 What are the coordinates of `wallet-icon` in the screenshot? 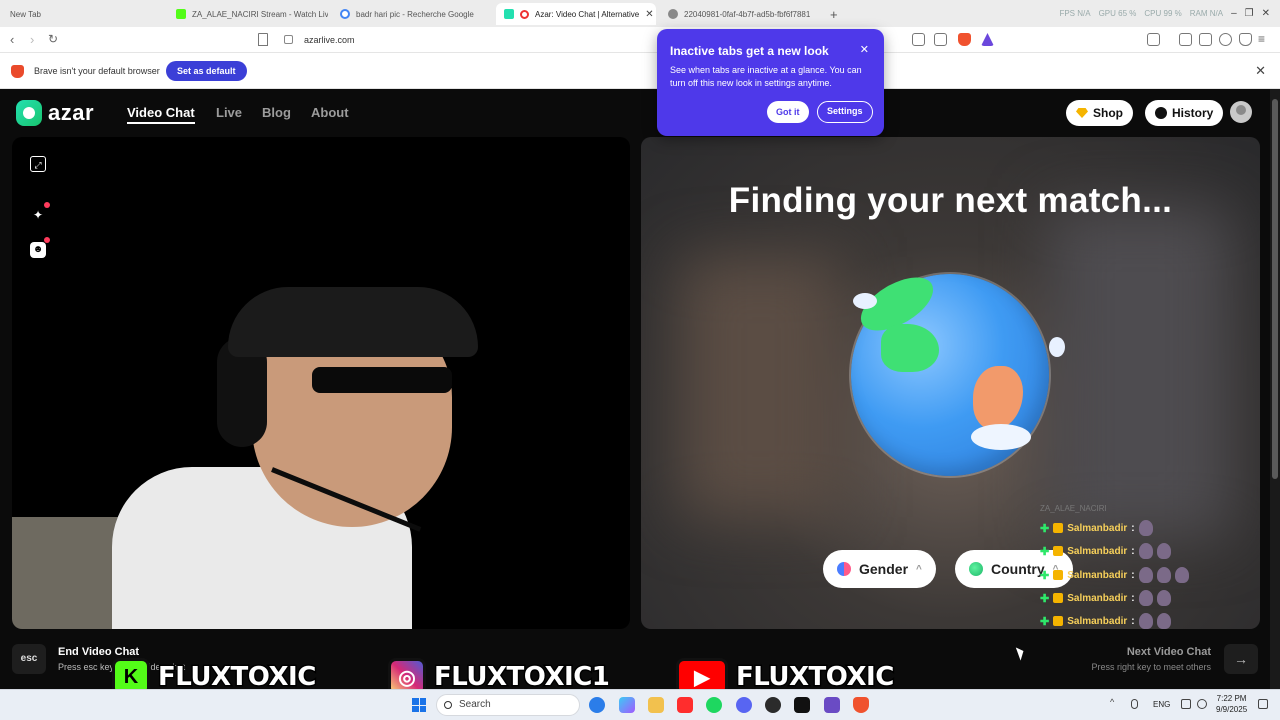 It's located at (1205, 39).